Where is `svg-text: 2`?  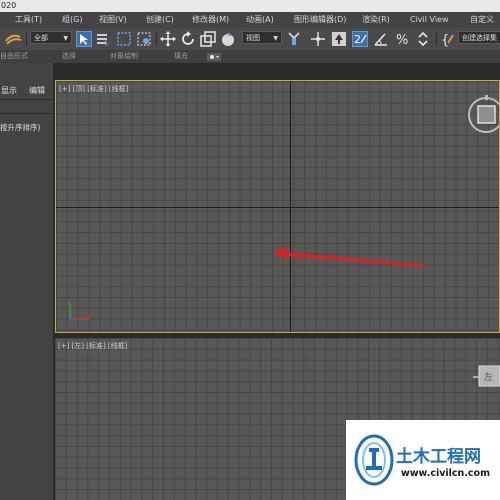
svg-text: 2 is located at coordinates (357, 39).